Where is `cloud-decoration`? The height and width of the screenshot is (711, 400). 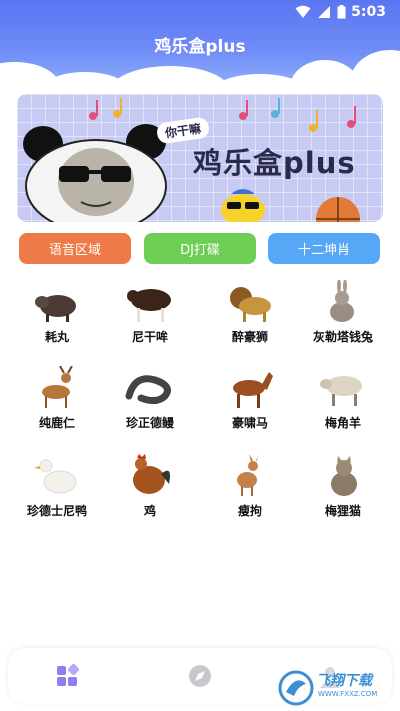 cloud-decoration is located at coordinates (170, 77).